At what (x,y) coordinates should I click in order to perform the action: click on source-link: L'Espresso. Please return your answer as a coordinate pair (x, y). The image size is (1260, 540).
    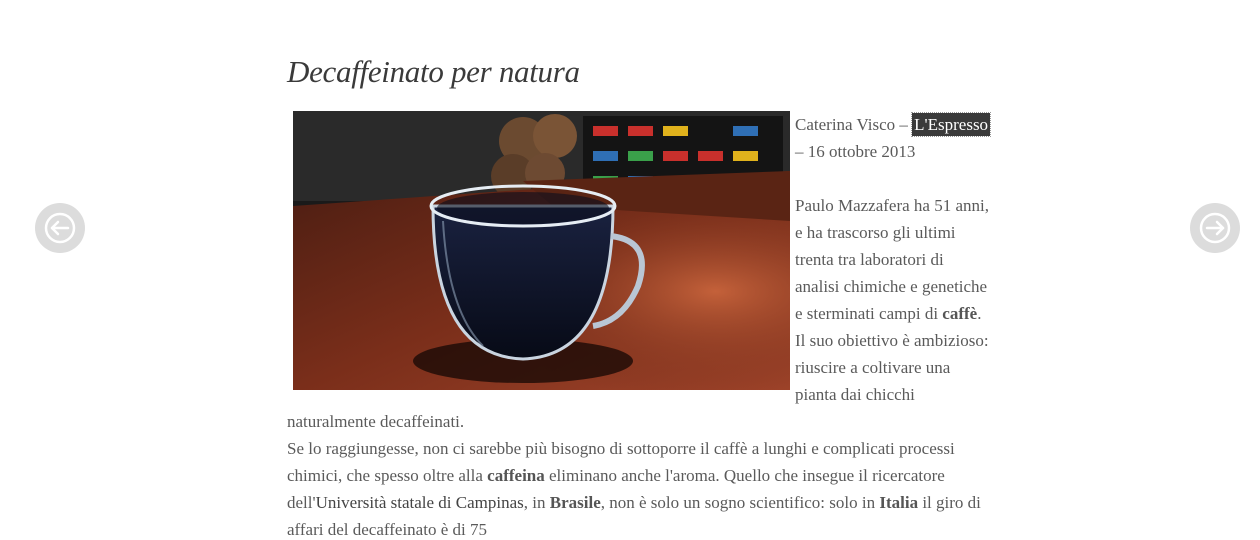
    Looking at the image, I should click on (951, 124).